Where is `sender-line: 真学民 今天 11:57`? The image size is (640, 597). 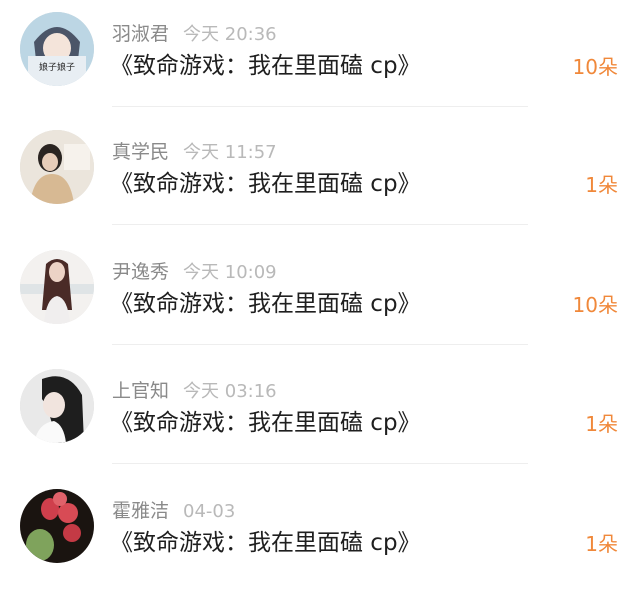 sender-line: 真学民 今天 11:57 is located at coordinates (194, 152).